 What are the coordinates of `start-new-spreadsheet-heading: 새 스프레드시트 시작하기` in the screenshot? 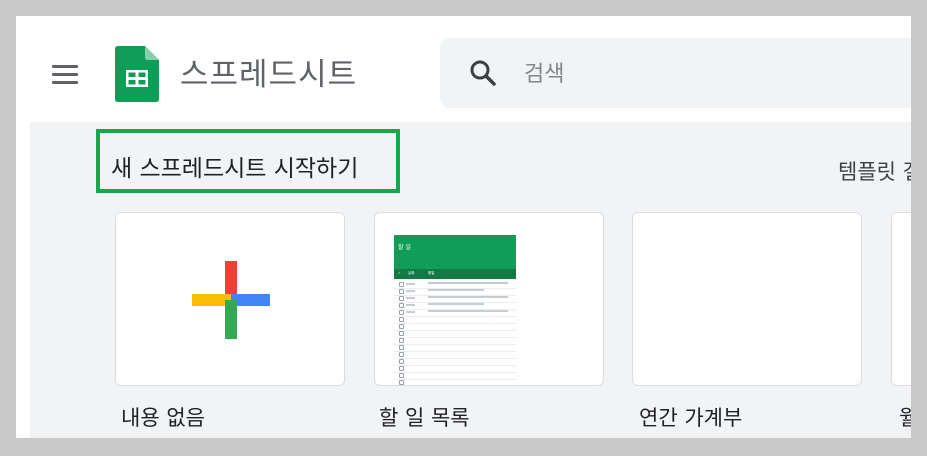 It's located at (248, 161).